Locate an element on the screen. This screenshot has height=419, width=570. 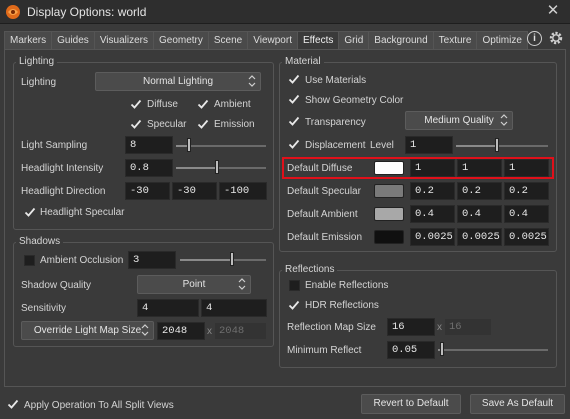
headlight-direction-x: -30 is located at coordinates (147, 191).